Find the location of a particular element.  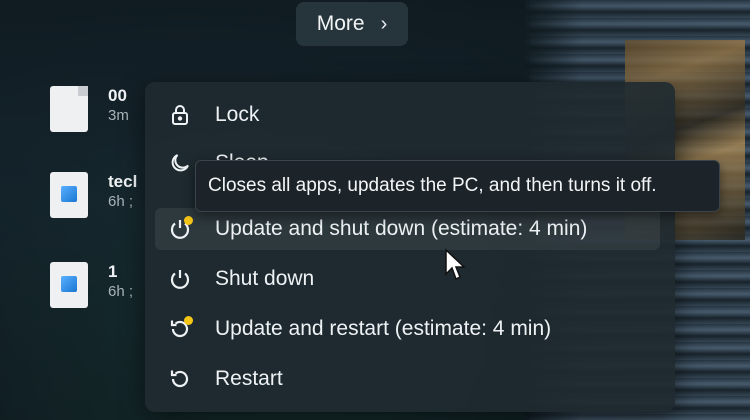

menu-item-label: Restart is located at coordinates (249, 378).